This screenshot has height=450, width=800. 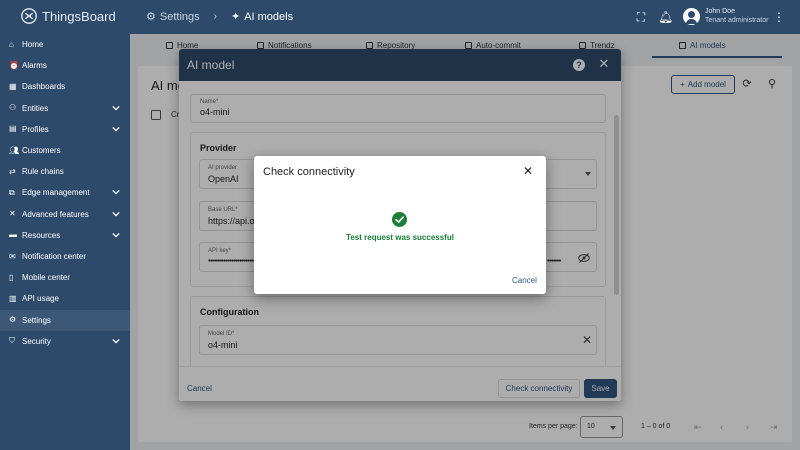 I want to click on user-role: Tenant administrator, so click(x=737, y=20).